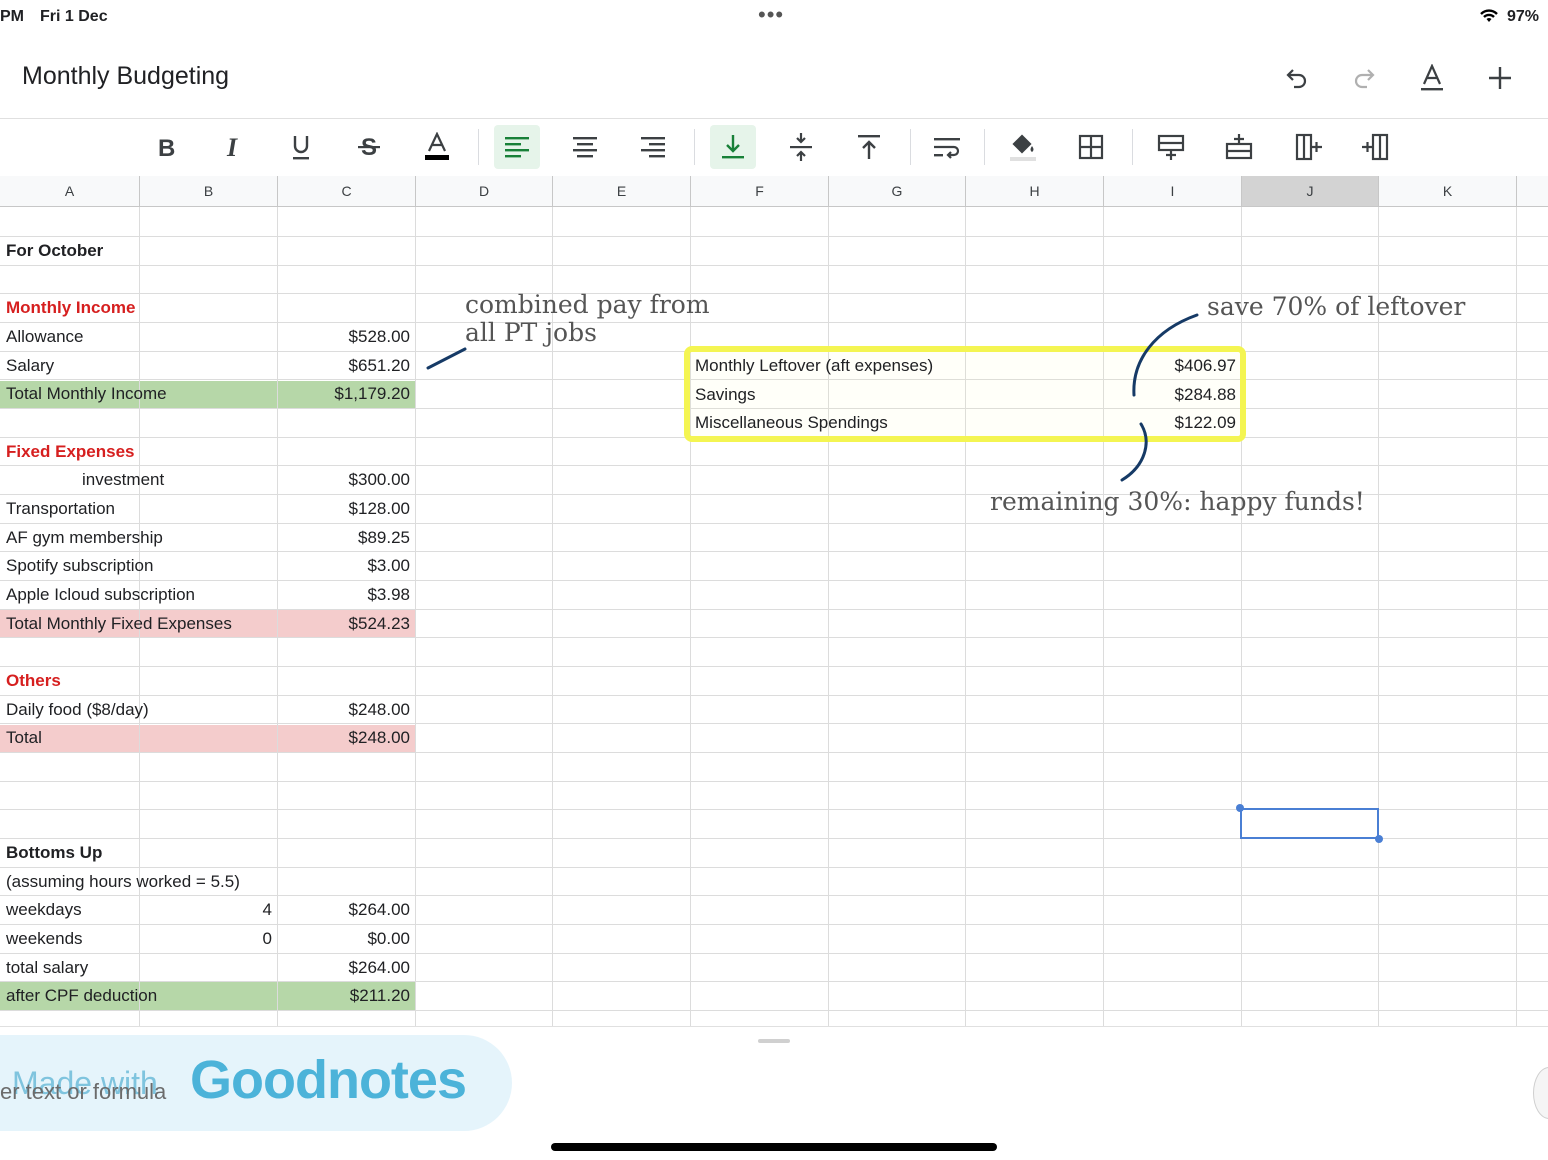  What do you see at coordinates (812, 397) in the screenshot?
I see `annotation-pen-strokes` at bounding box center [812, 397].